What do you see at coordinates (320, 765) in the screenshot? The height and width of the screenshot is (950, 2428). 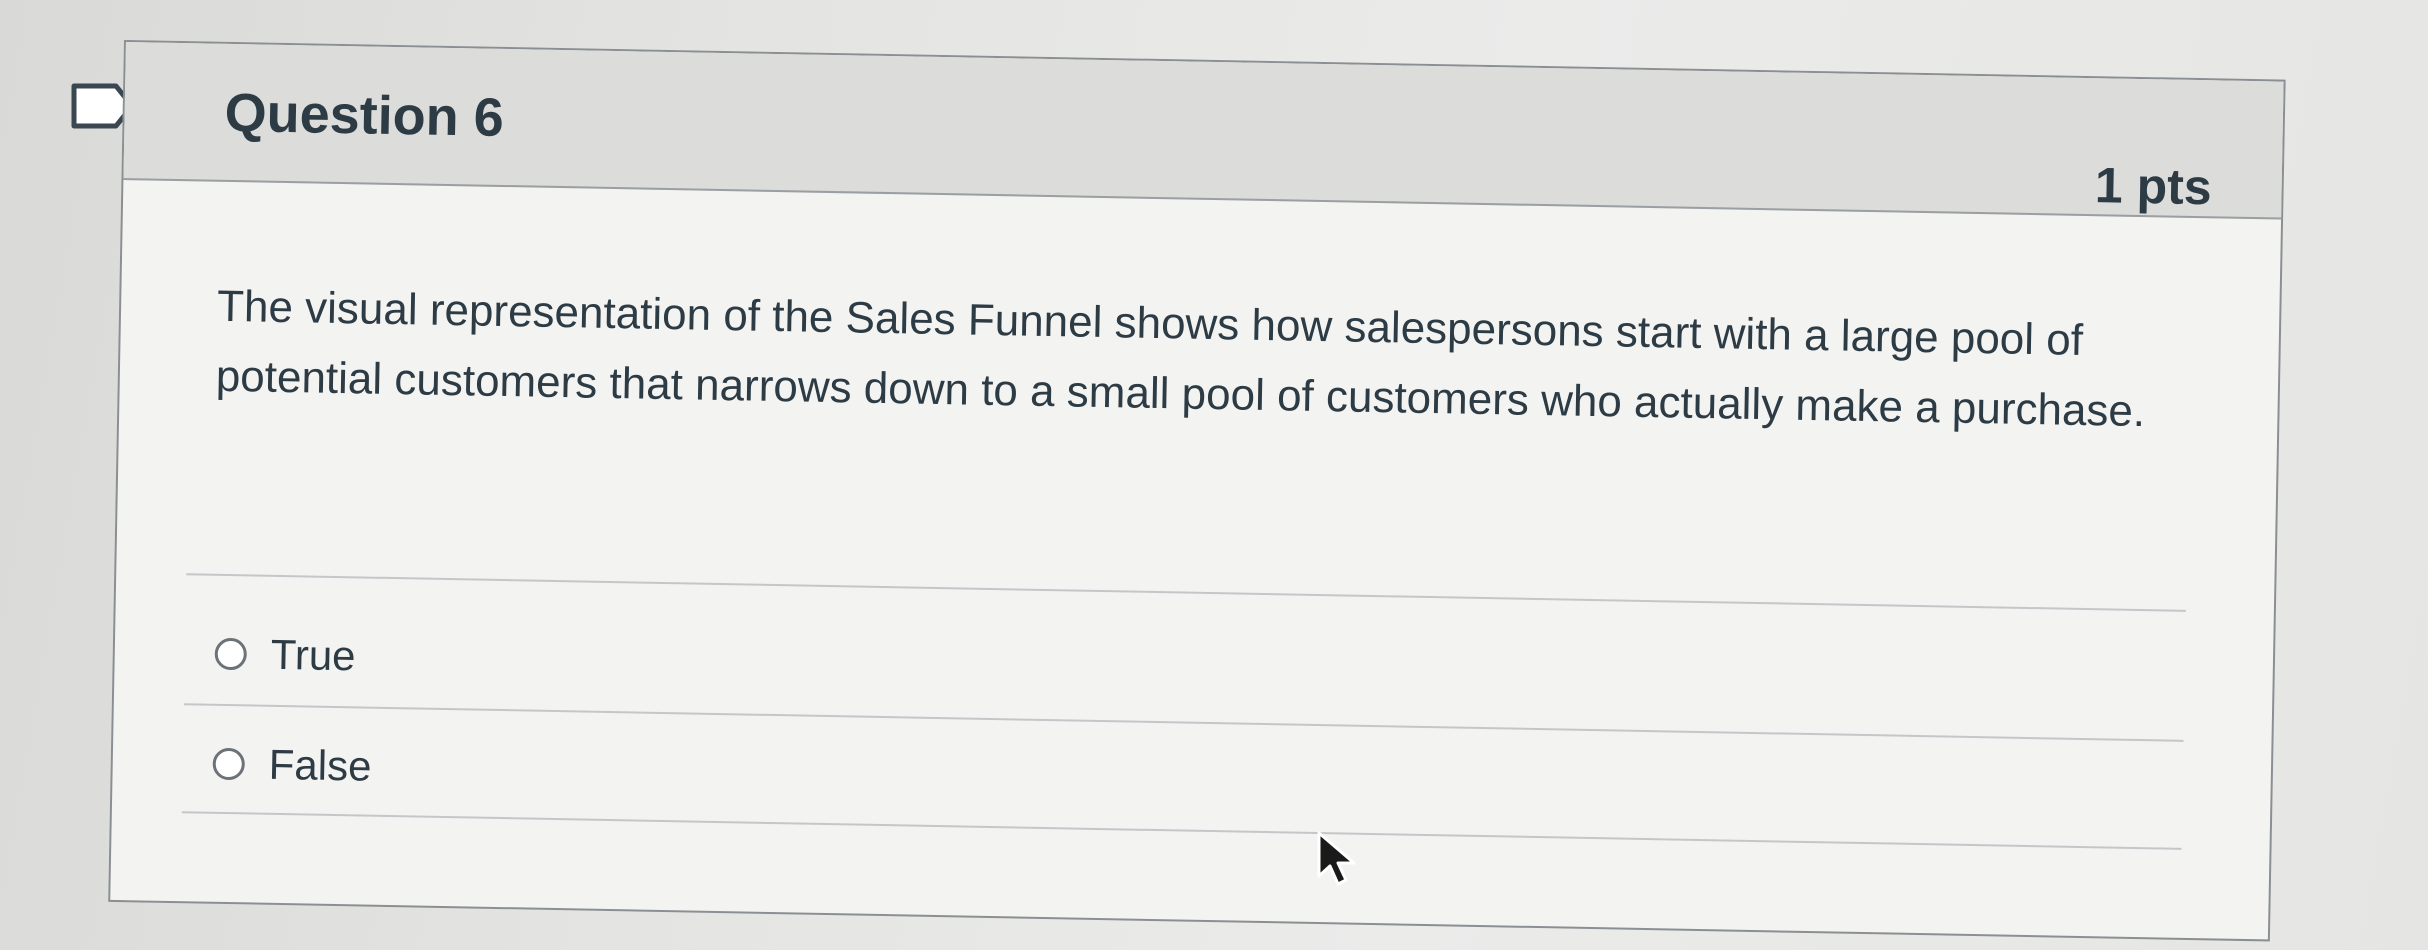 I see `answer-label: False` at bounding box center [320, 765].